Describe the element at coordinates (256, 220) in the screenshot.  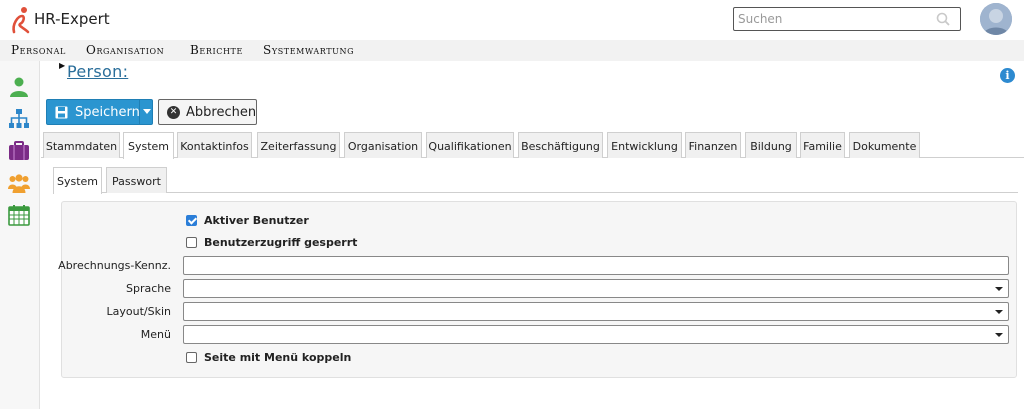
I see `active-user-label: Aktiver Benutzer` at that location.